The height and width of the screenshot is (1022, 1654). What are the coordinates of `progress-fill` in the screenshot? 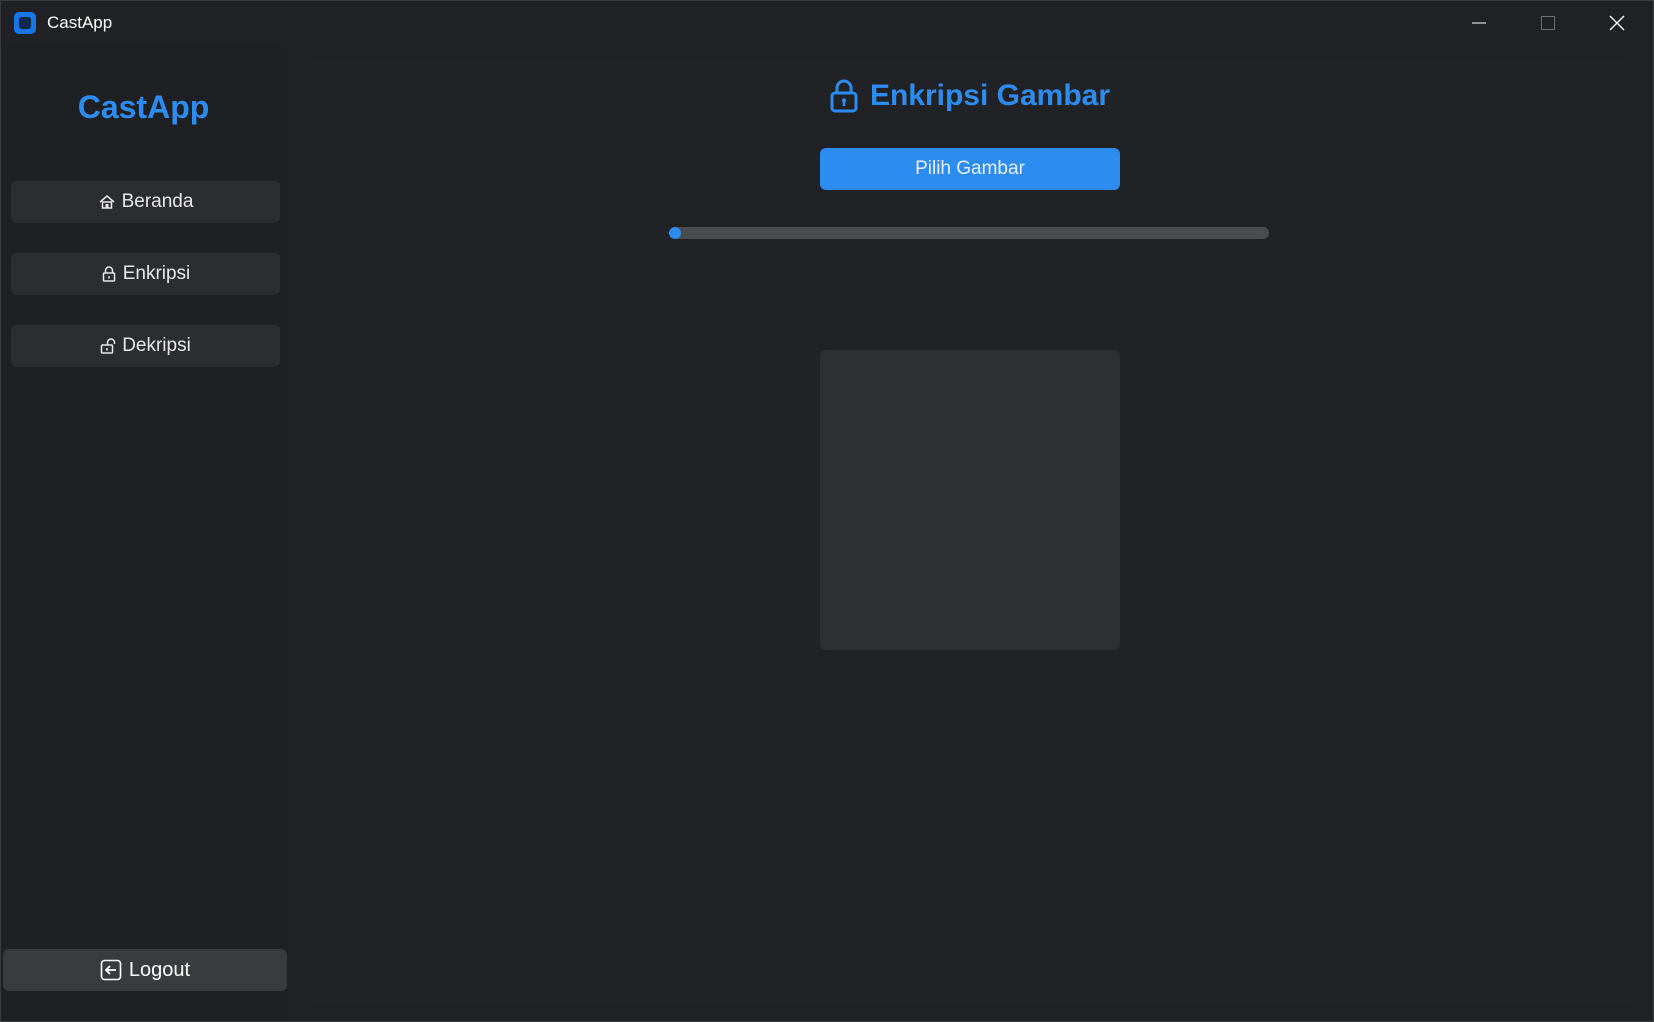 It's located at (675, 233).